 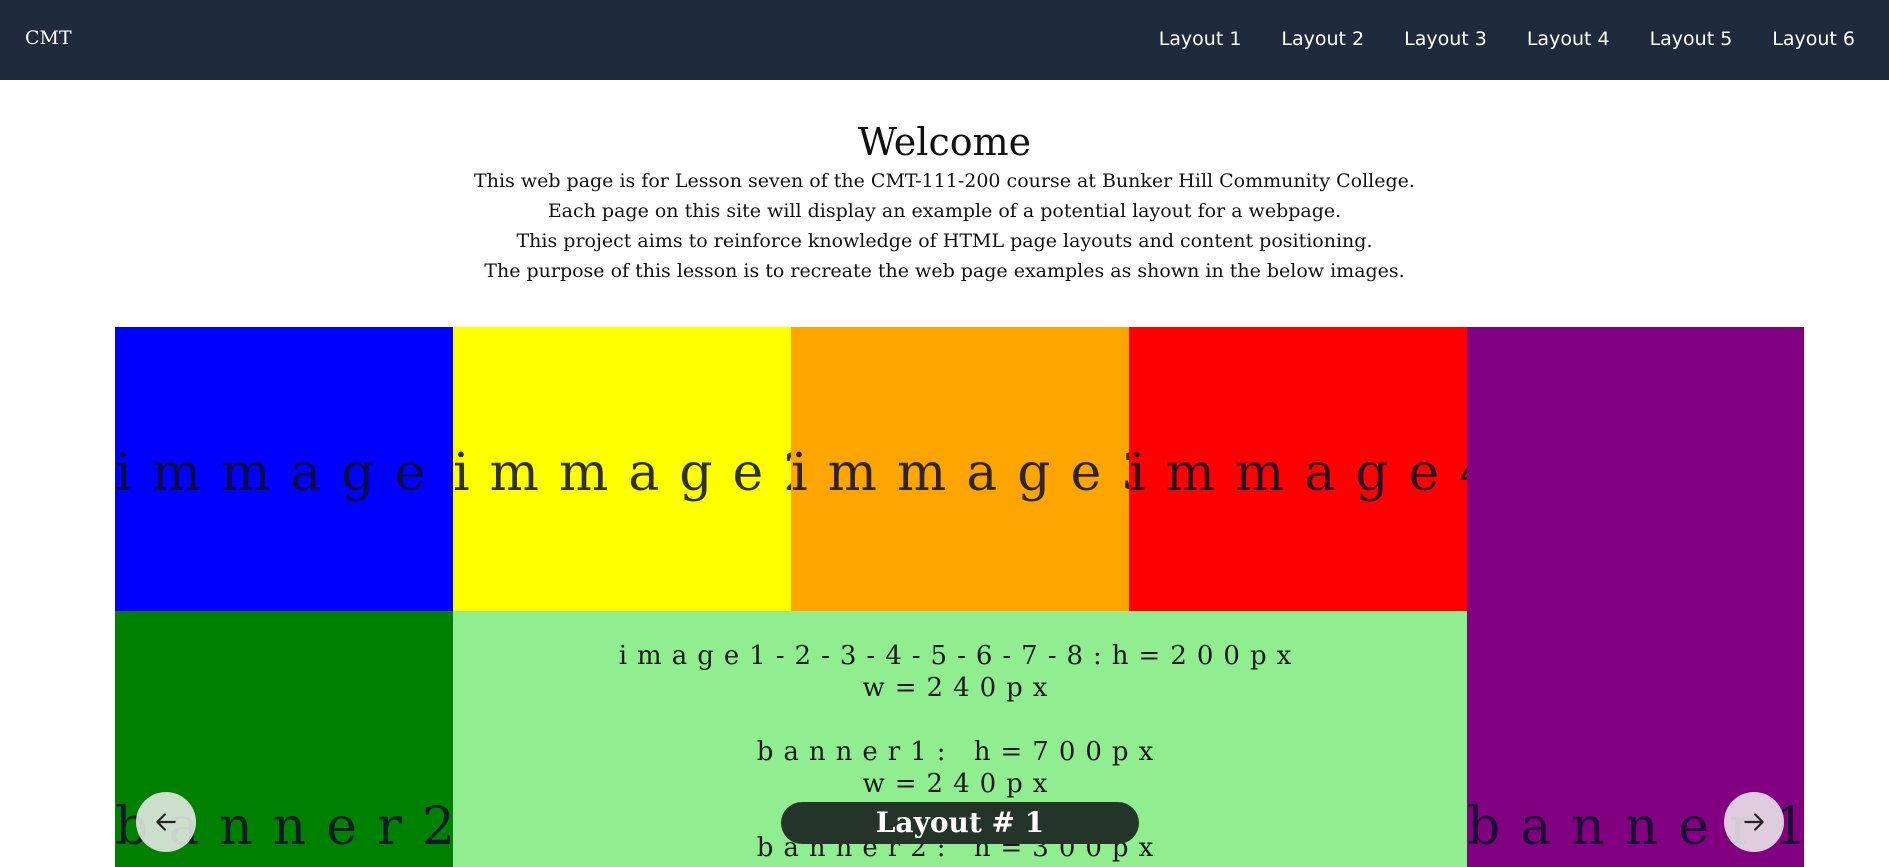 I want to click on nav-link-layout-1: Layout 1, so click(x=1200, y=39).